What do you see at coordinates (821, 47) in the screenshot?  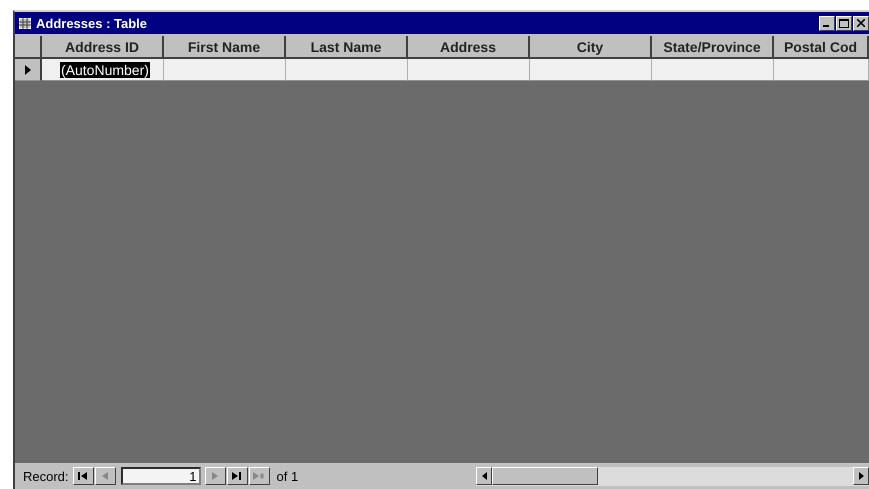 I see `column-header: Postal Cod` at bounding box center [821, 47].